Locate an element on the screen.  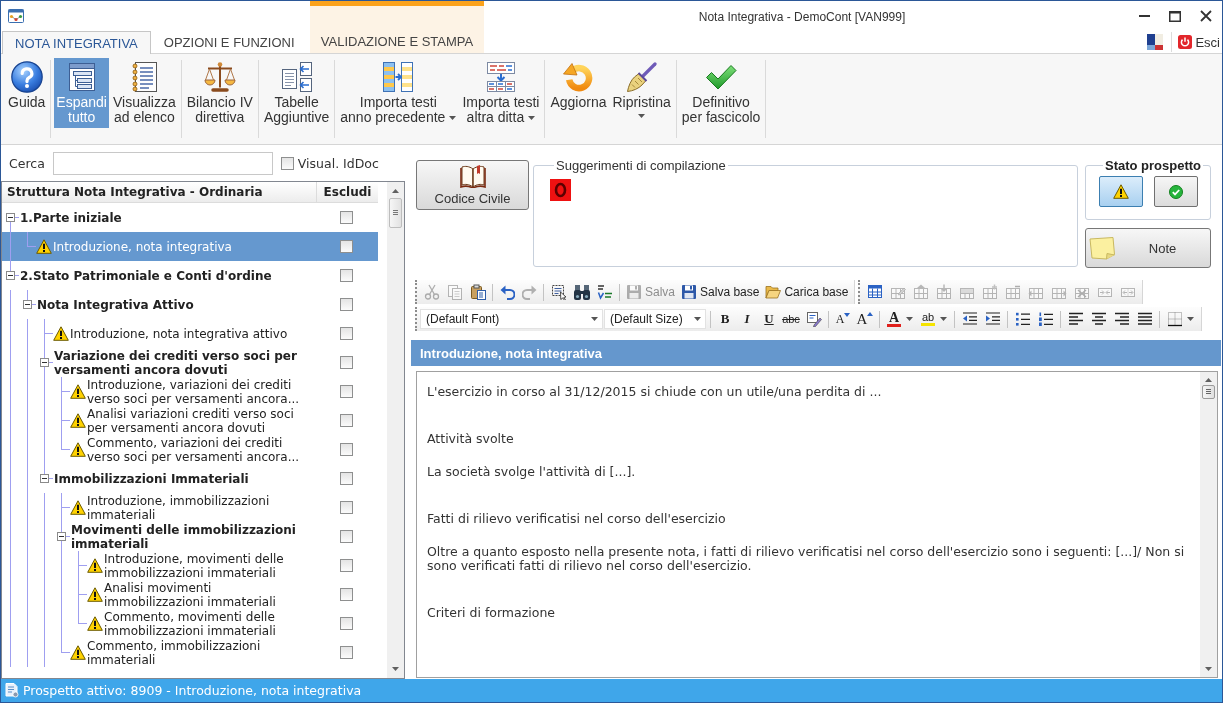
flag-icon is located at coordinates (1155, 42).